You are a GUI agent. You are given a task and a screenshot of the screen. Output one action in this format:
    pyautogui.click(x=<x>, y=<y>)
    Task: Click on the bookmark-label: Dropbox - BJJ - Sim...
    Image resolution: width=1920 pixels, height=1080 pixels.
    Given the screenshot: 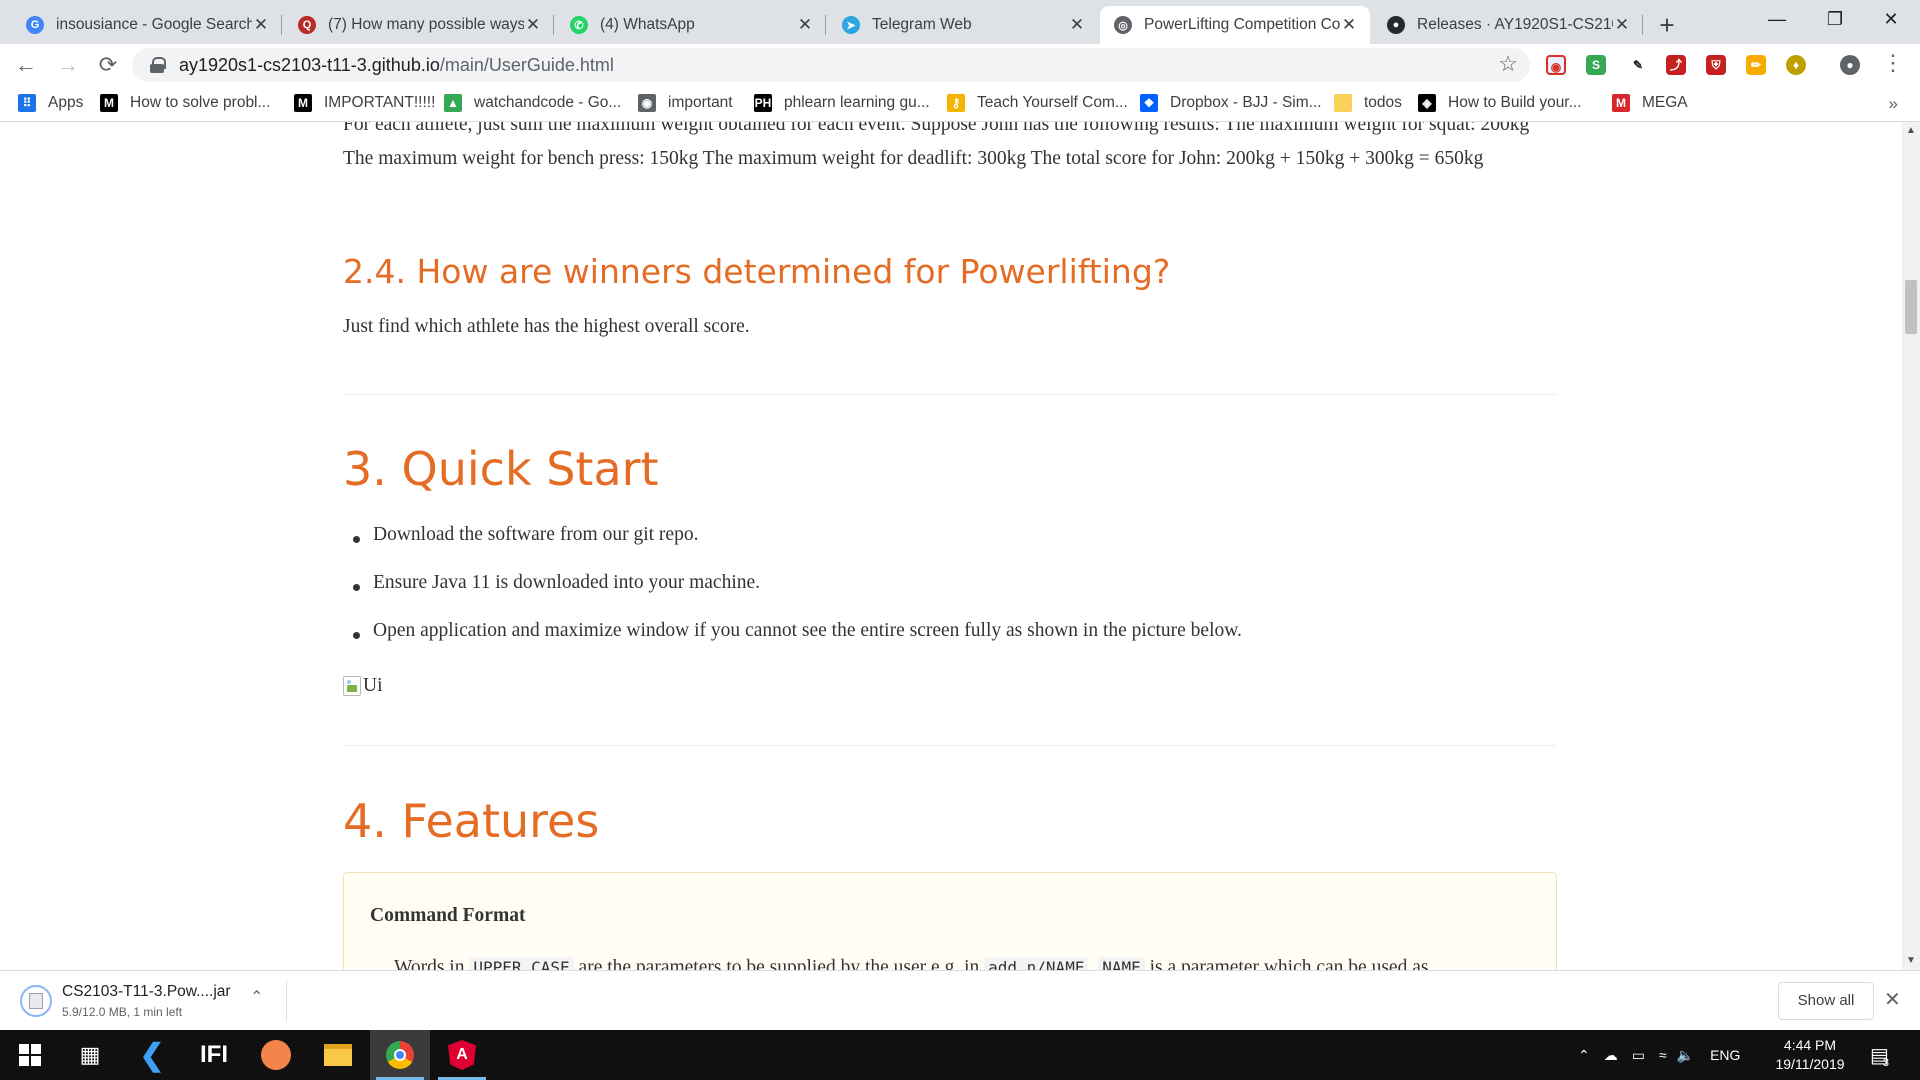 What is the action you would take?
    pyautogui.click(x=1246, y=102)
    